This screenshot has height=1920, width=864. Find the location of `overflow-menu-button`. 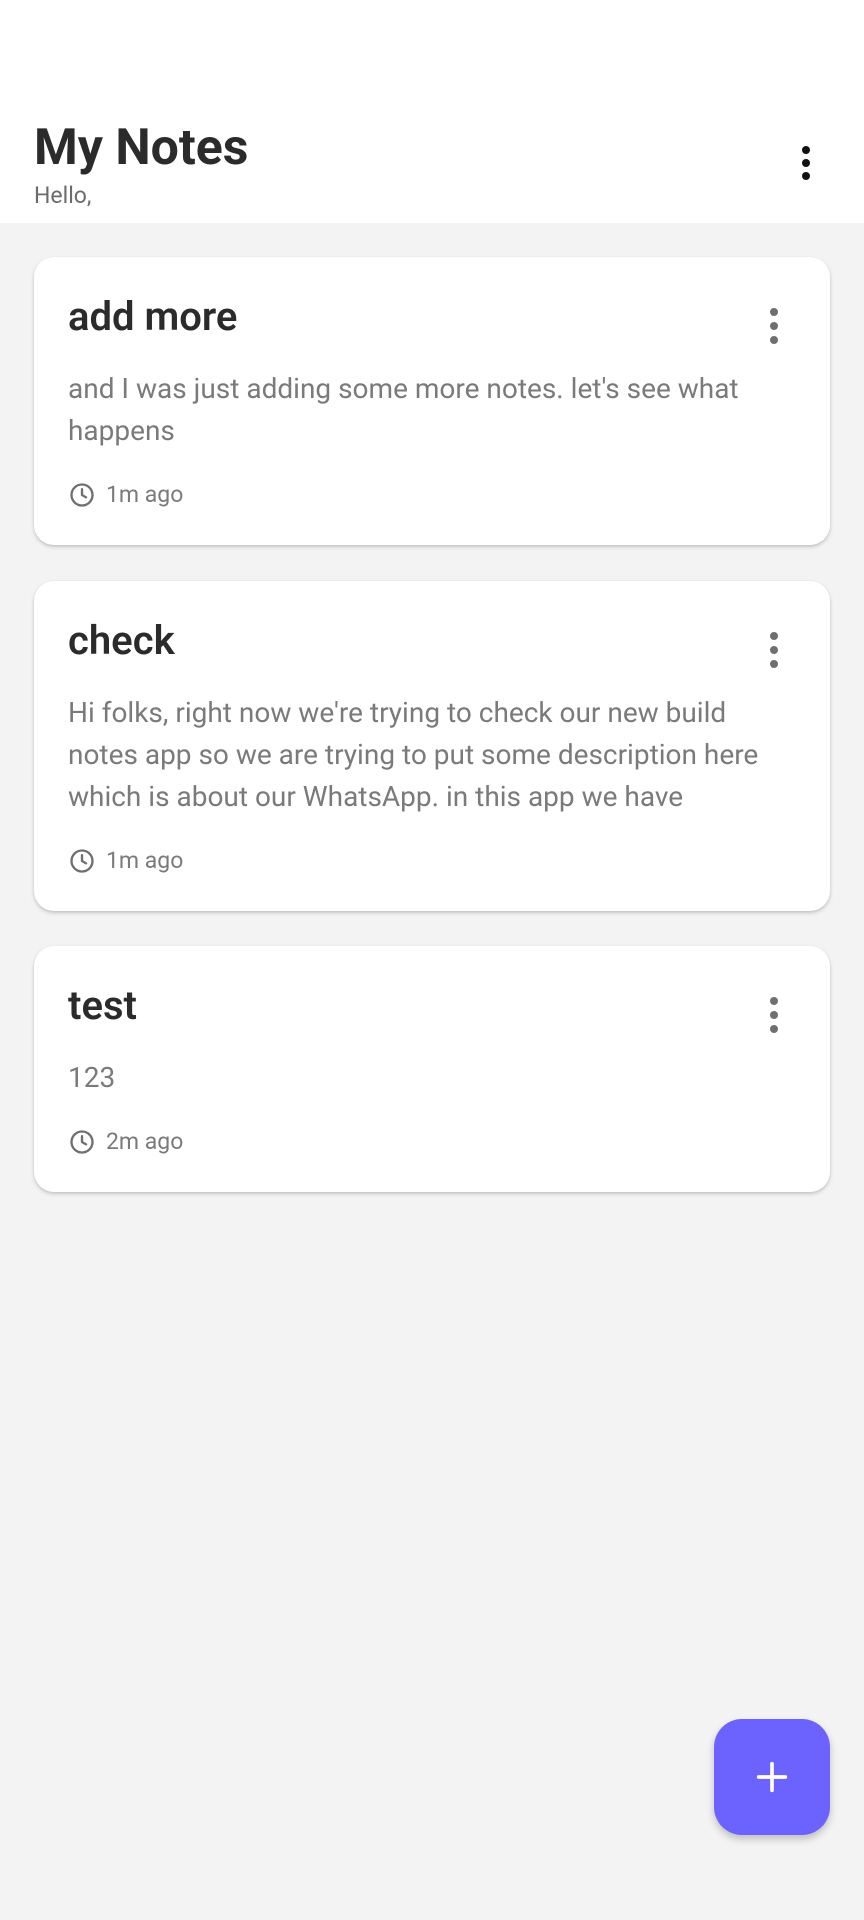

overflow-menu-button is located at coordinates (806, 163).